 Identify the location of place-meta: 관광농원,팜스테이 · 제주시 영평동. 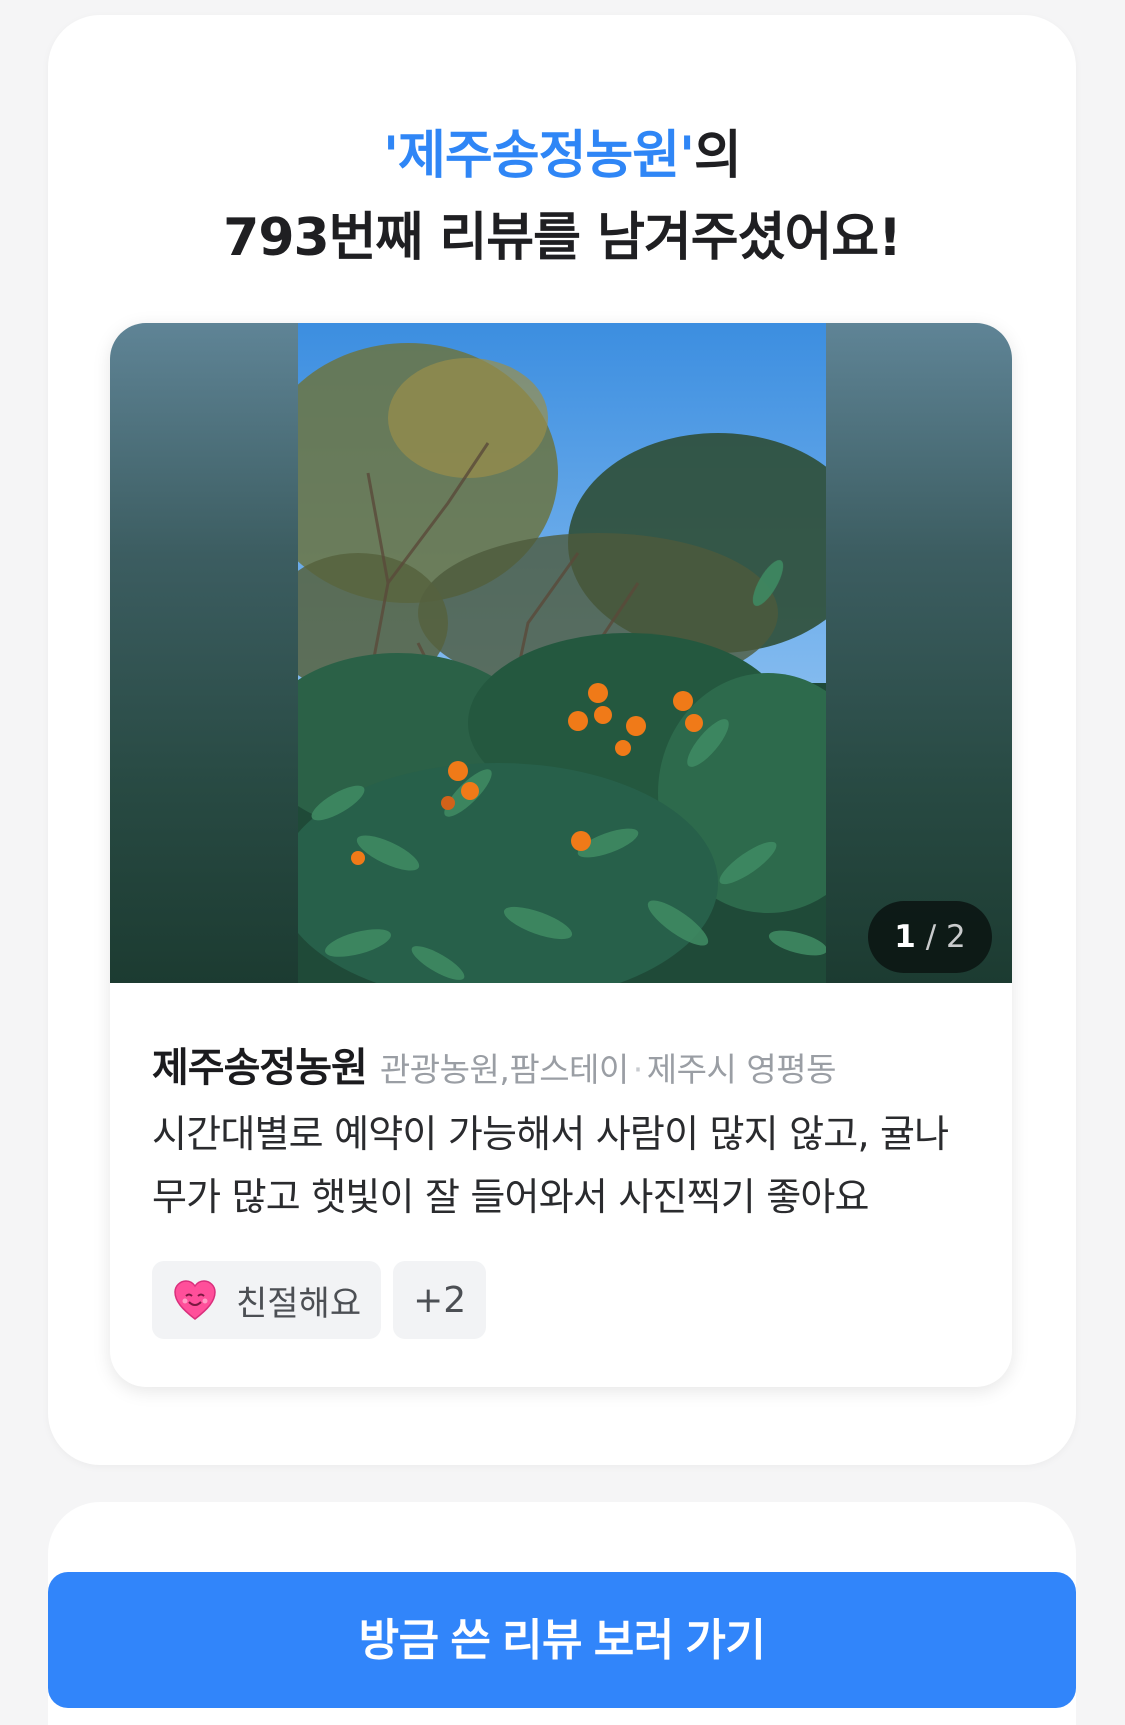
(608, 1069).